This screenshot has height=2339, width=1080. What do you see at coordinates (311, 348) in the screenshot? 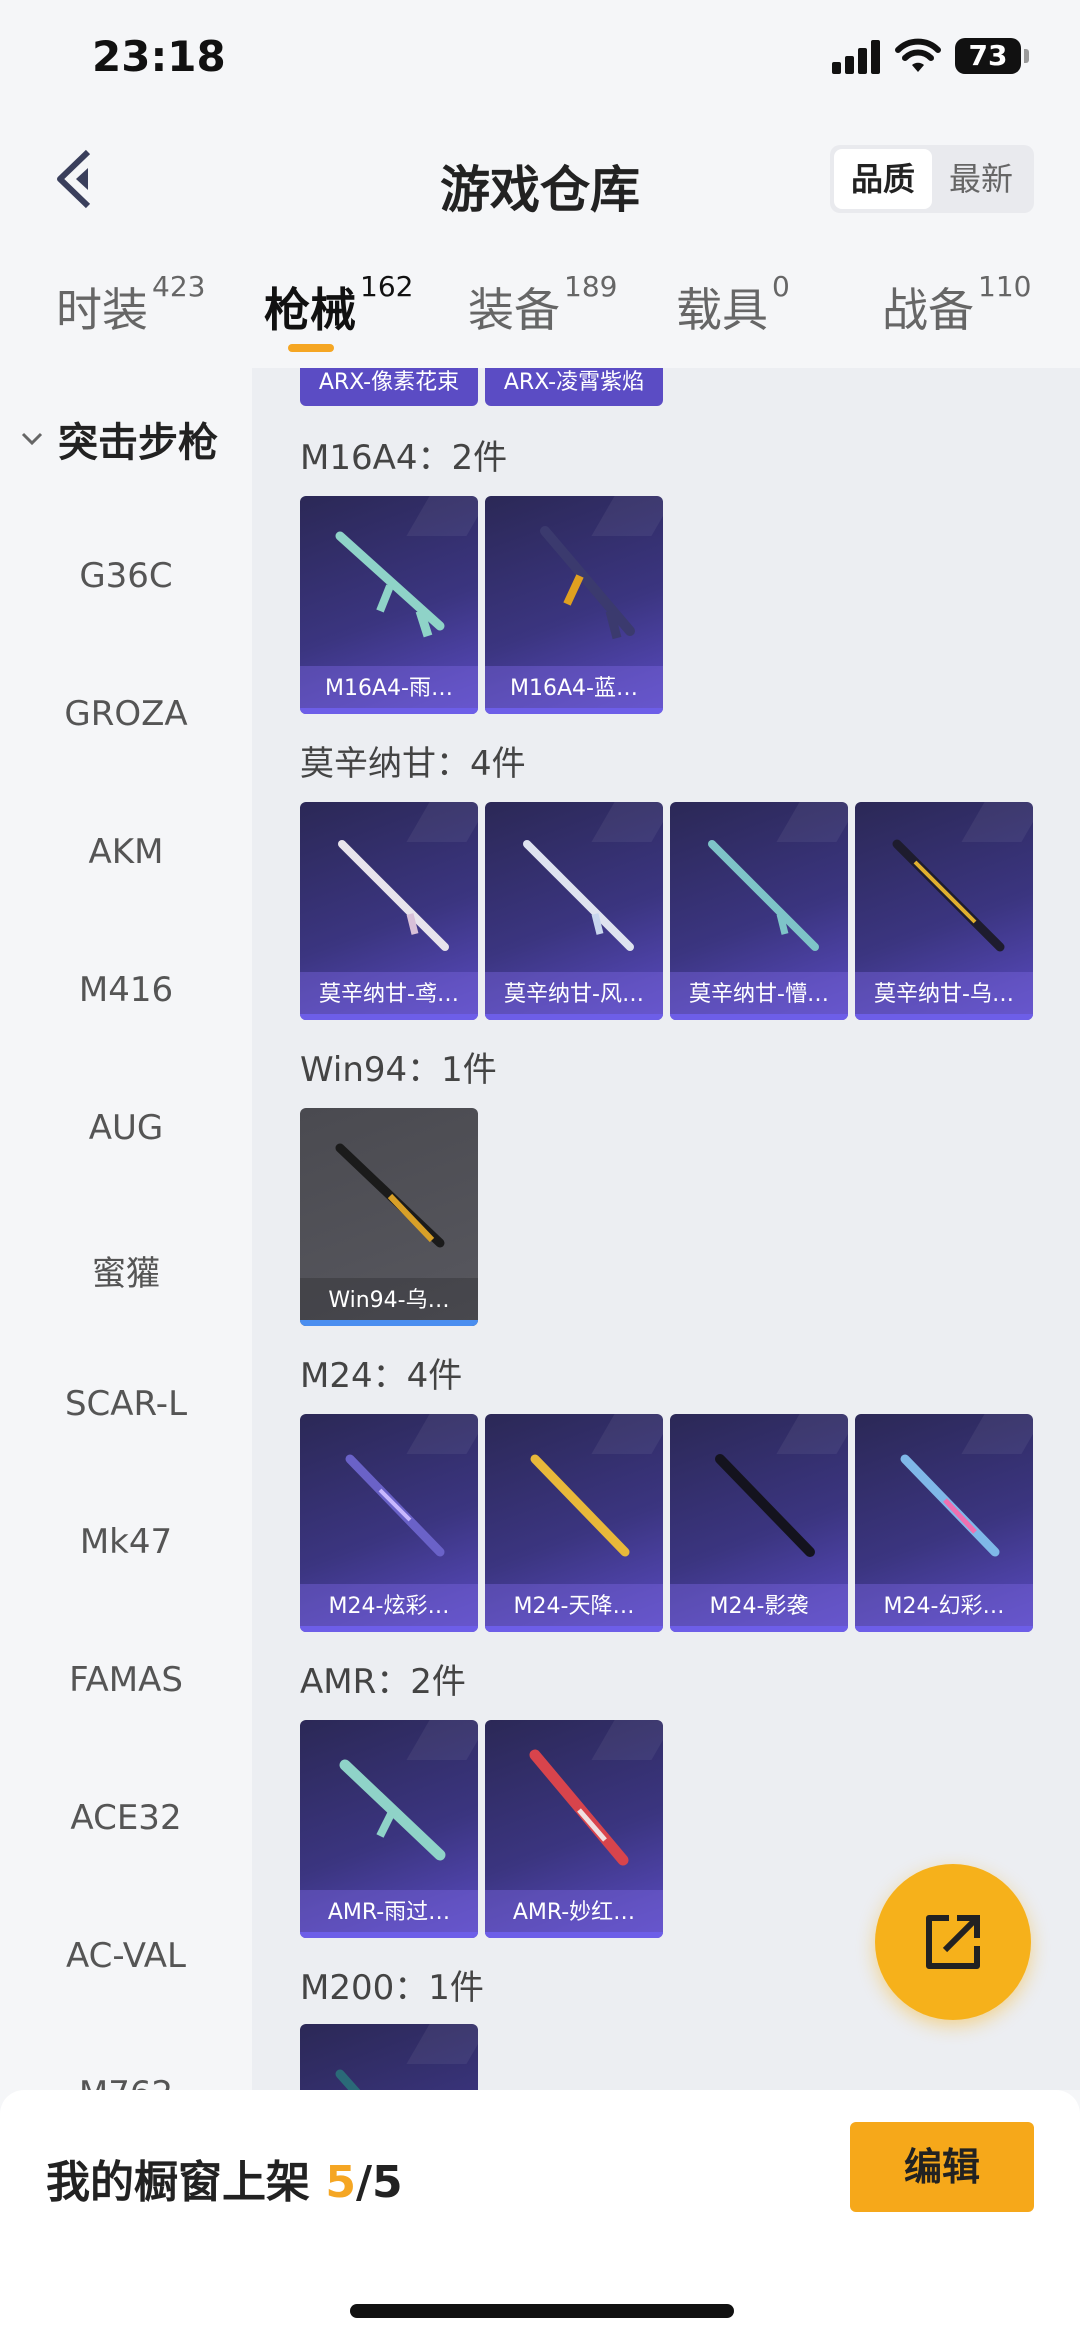
I see `active-tab-indicator` at bounding box center [311, 348].